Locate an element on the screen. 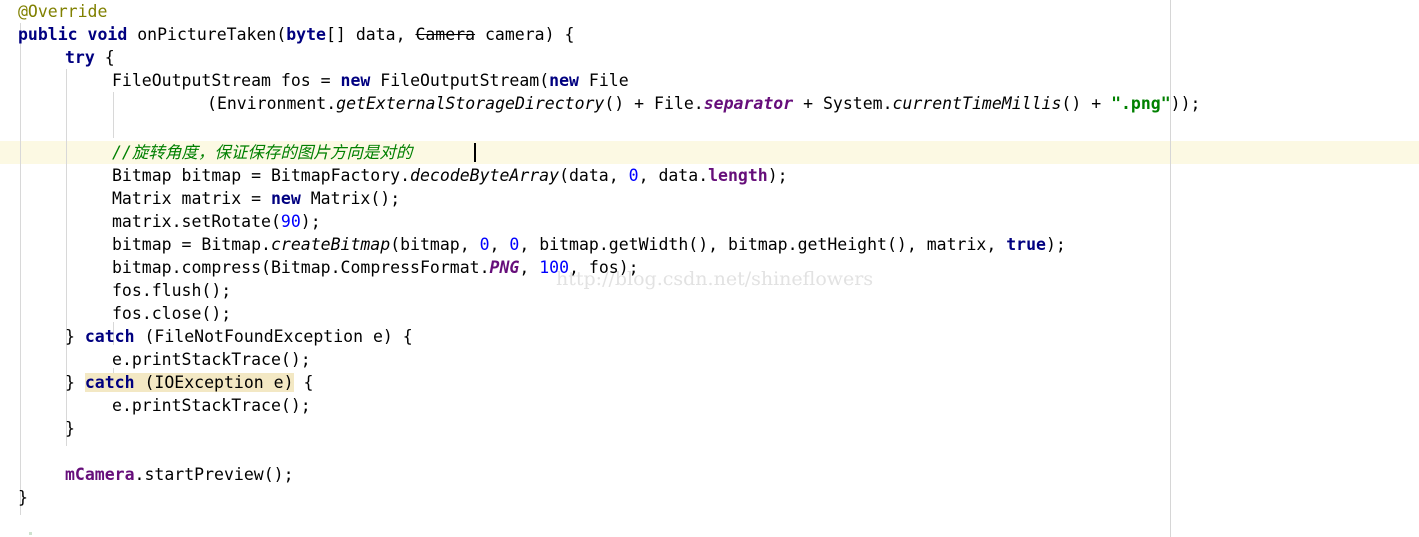 The width and height of the screenshot is (1419, 537). sp: + is located at coordinates (808, 103).